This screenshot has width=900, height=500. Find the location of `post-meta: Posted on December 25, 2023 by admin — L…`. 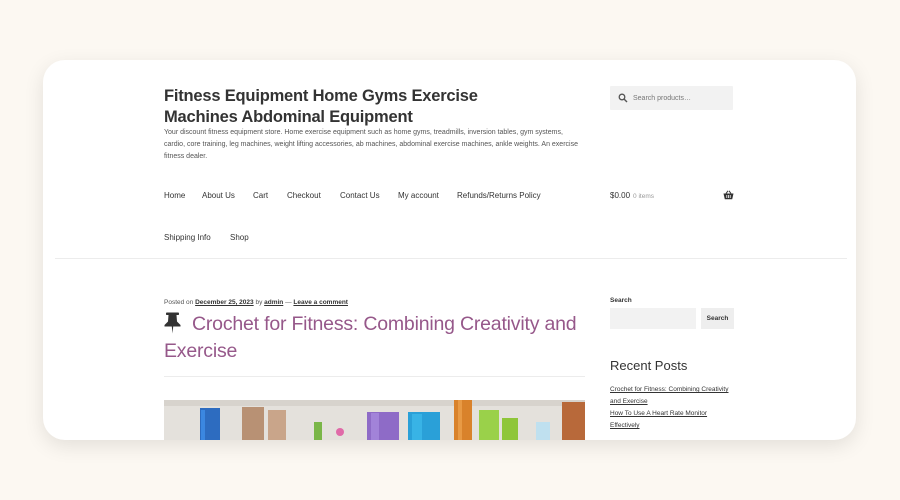

post-meta: Posted on December 25, 2023 by admin — L… is located at coordinates (256, 302).